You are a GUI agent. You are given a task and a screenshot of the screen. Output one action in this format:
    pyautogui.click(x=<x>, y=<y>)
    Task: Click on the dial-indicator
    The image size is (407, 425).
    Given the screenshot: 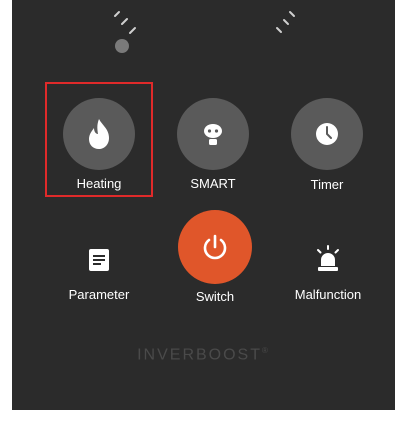 What is the action you would take?
    pyautogui.click(x=204, y=32)
    